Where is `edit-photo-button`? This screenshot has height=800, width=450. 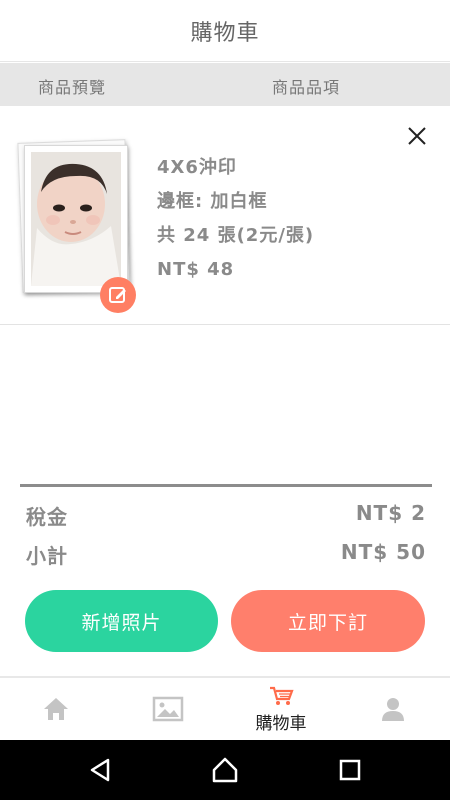 edit-photo-button is located at coordinates (118, 295).